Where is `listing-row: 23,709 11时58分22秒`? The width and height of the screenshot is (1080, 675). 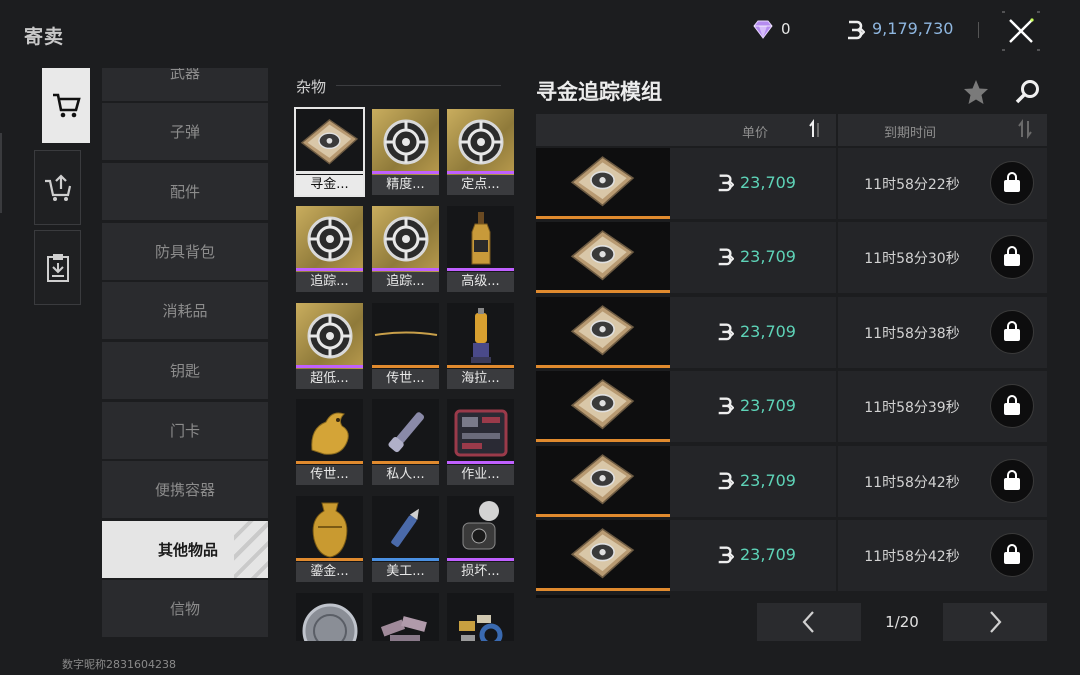 listing-row: 23,709 11时58分22秒 is located at coordinates (791, 183).